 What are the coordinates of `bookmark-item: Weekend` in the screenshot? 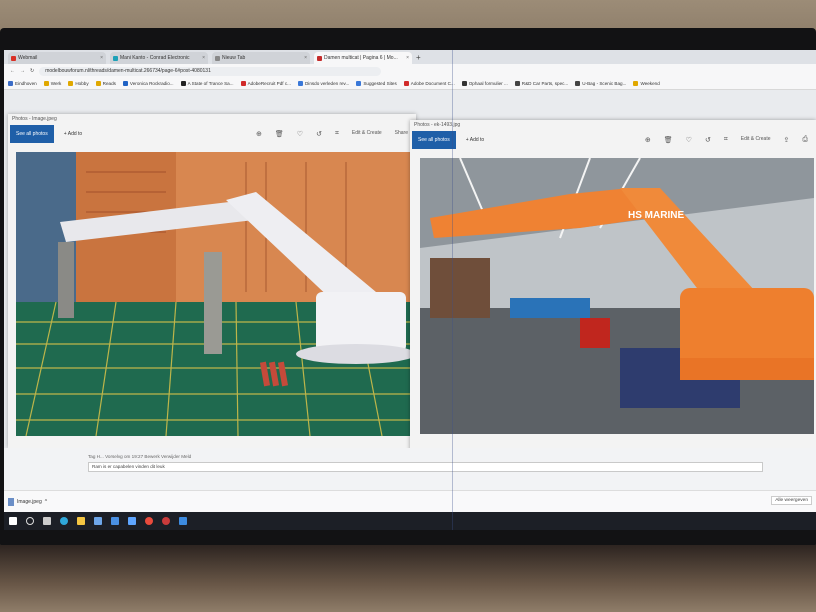 It's located at (646, 83).